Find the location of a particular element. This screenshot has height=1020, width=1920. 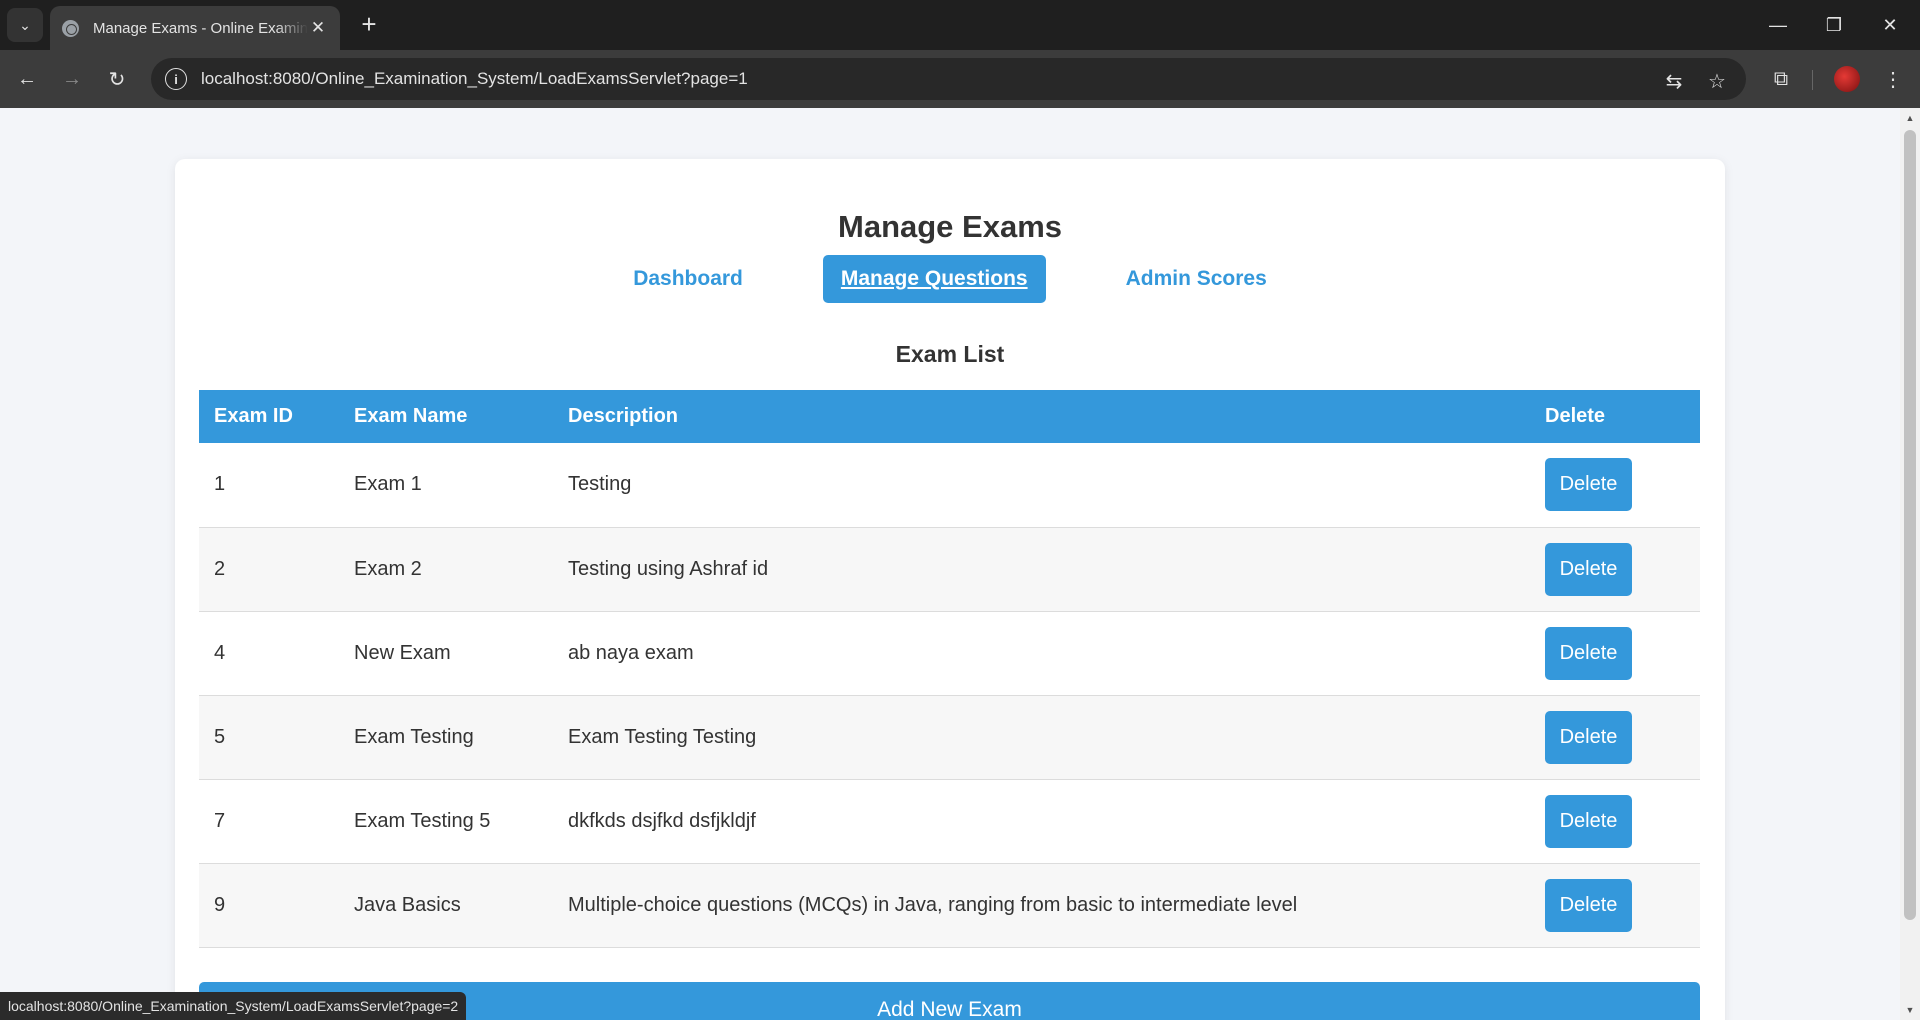

scroll-down-icon: ▼ is located at coordinates (1910, 1010).